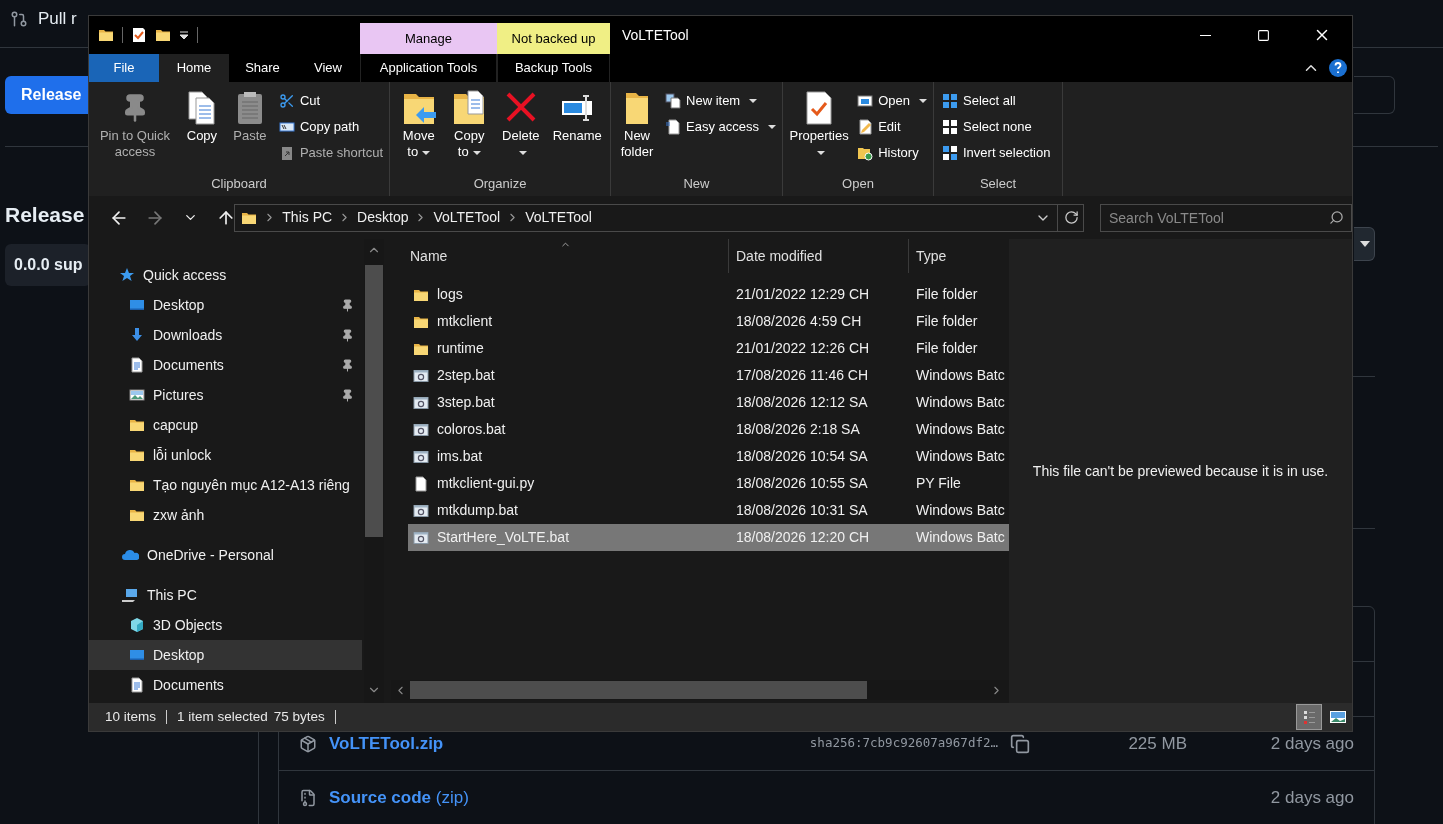 The image size is (1443, 824). Describe the element at coordinates (819, 124) in the screenshot. I see `ribbon-button: Properties` at that location.